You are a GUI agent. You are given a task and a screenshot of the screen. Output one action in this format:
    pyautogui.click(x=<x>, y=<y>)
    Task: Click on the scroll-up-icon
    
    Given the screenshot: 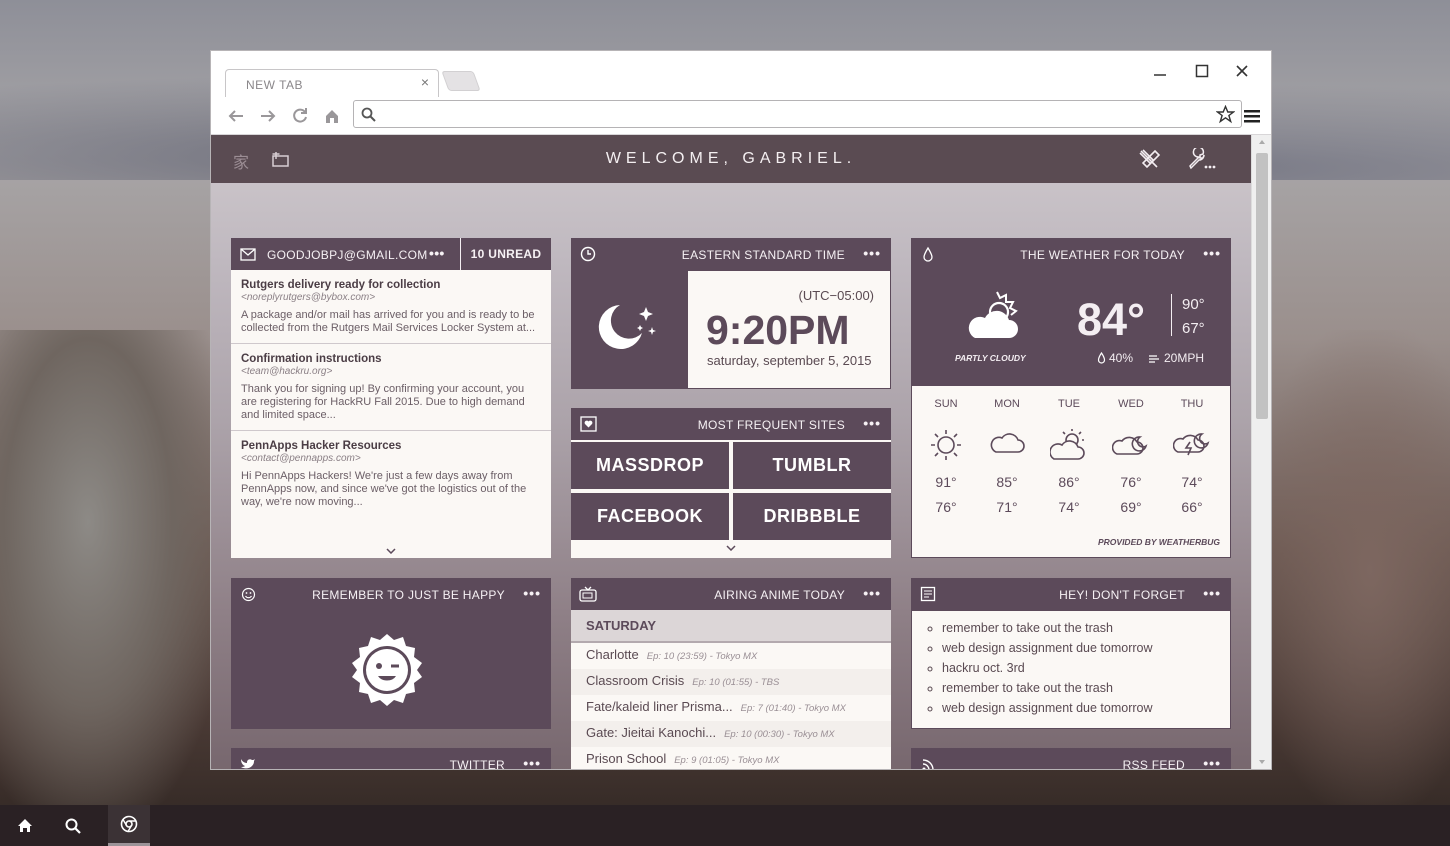 What is the action you would take?
    pyautogui.click(x=1262, y=142)
    